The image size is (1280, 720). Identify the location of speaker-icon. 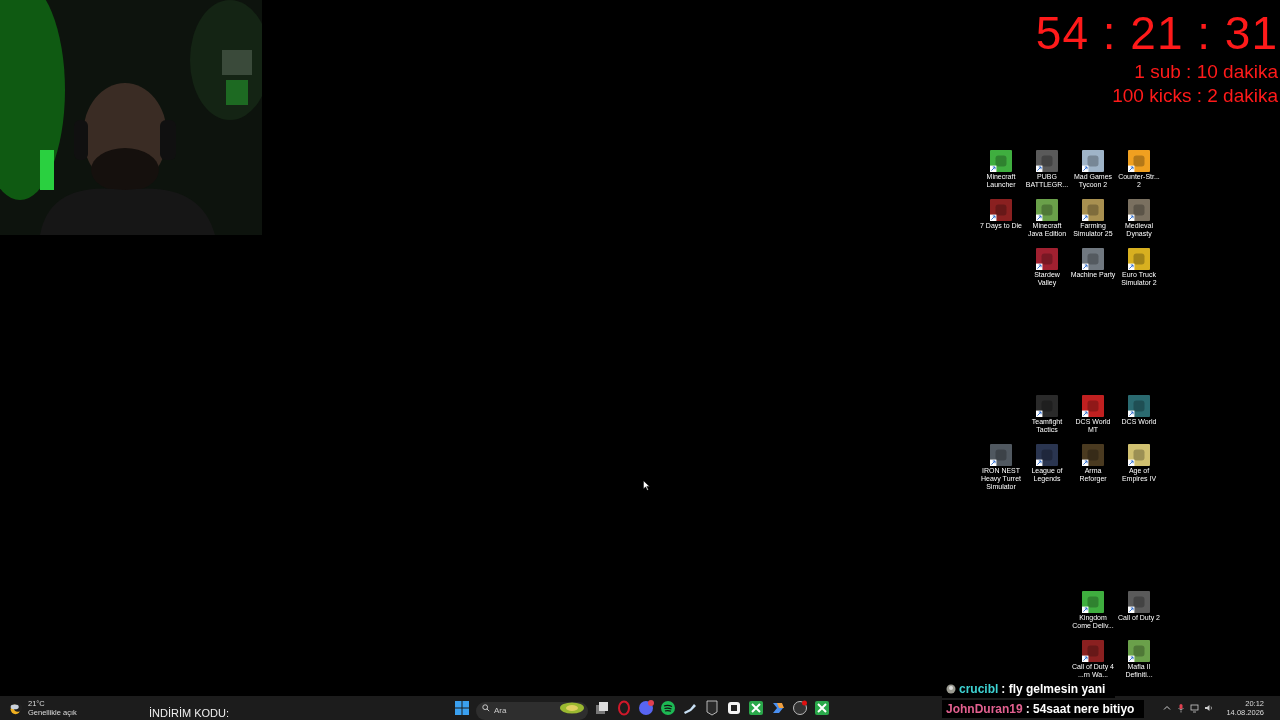
(1209, 708).